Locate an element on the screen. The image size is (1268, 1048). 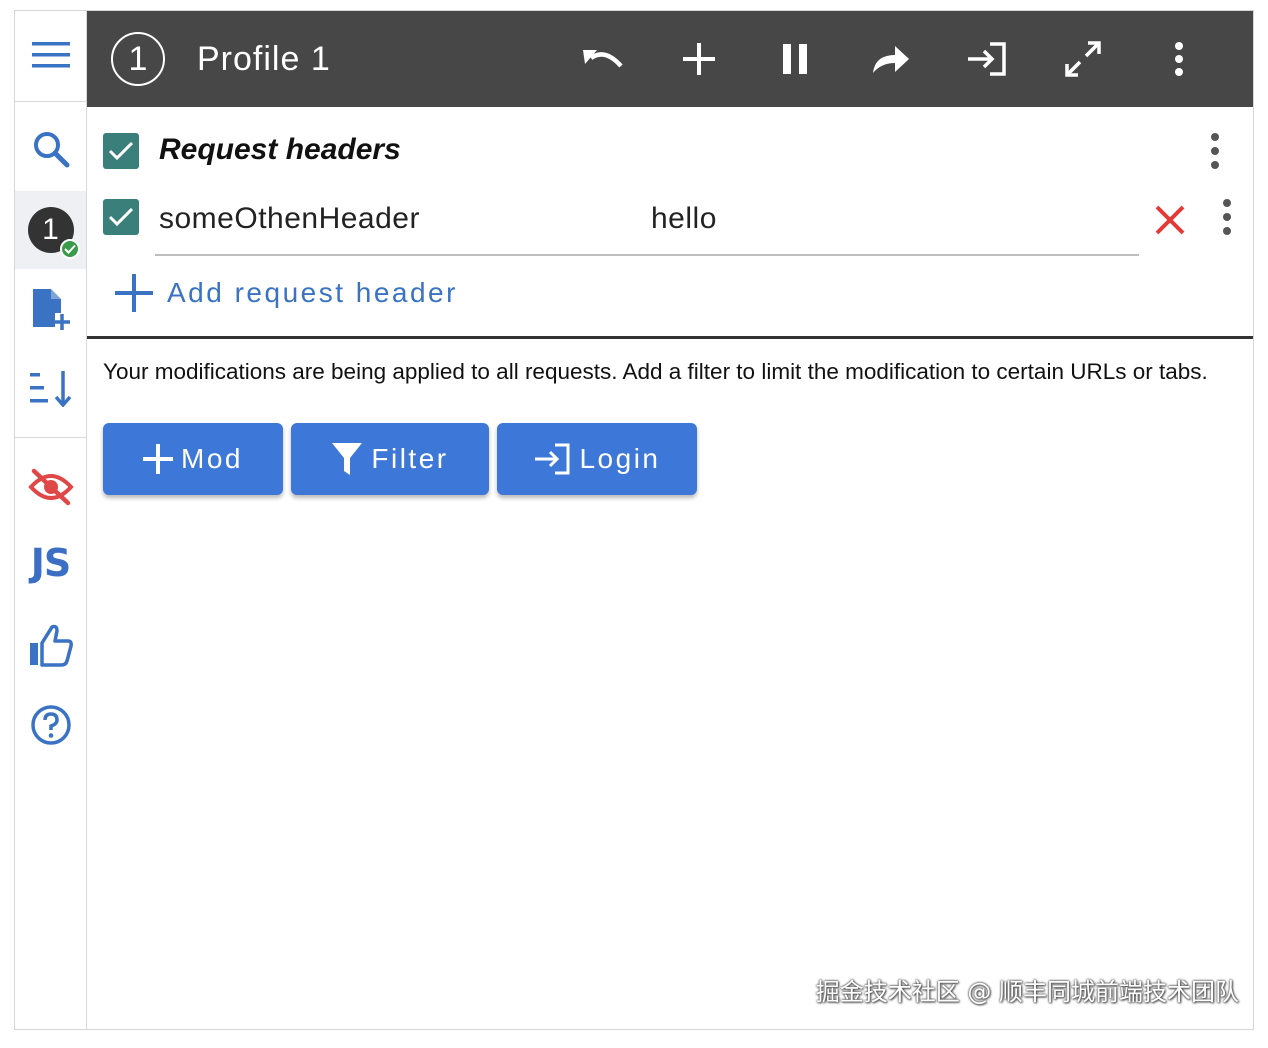
search-icon is located at coordinates (51, 150).